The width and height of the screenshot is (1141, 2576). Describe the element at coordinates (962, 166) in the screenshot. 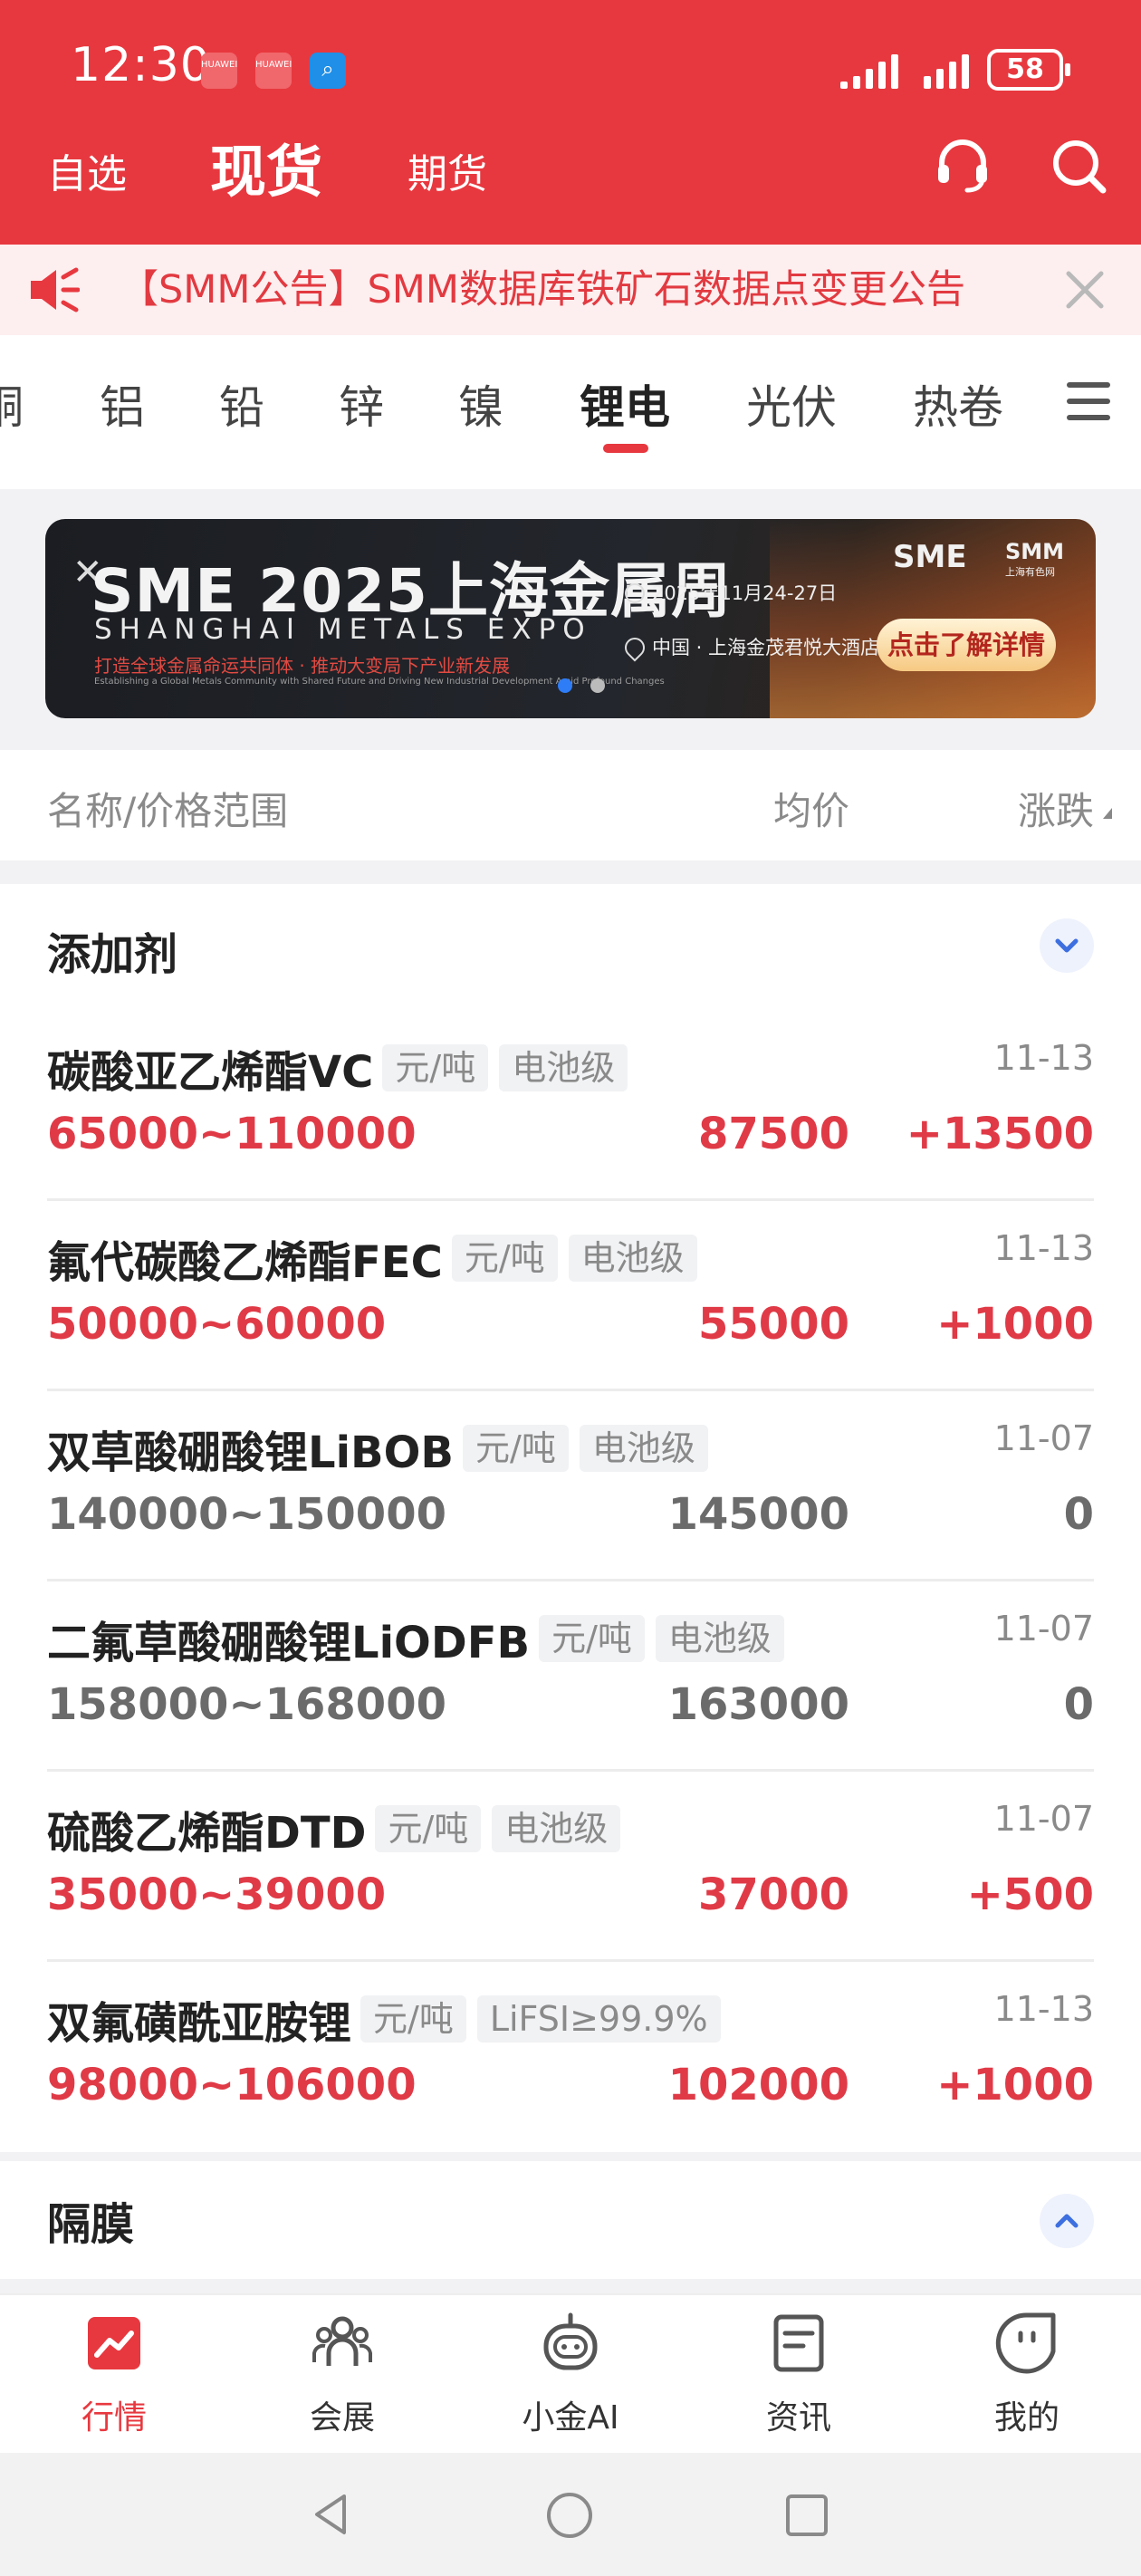

I see `customer-service-icon` at that location.